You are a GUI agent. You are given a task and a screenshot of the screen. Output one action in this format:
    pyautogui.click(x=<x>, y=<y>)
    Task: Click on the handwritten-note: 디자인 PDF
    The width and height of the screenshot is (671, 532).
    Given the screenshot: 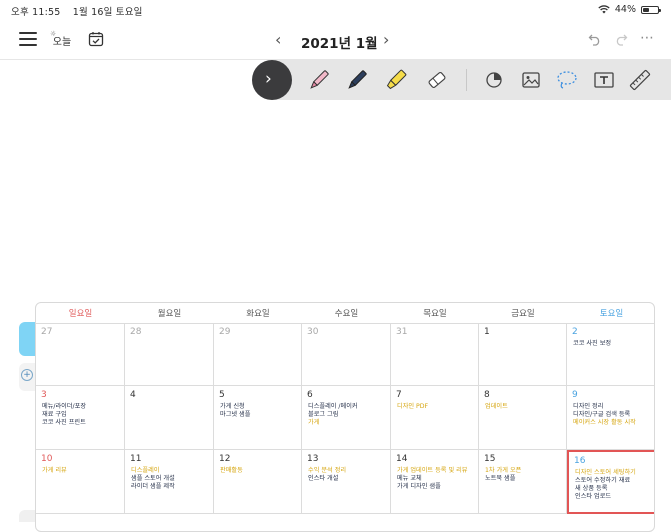 What is the action you would take?
    pyautogui.click(x=413, y=406)
    